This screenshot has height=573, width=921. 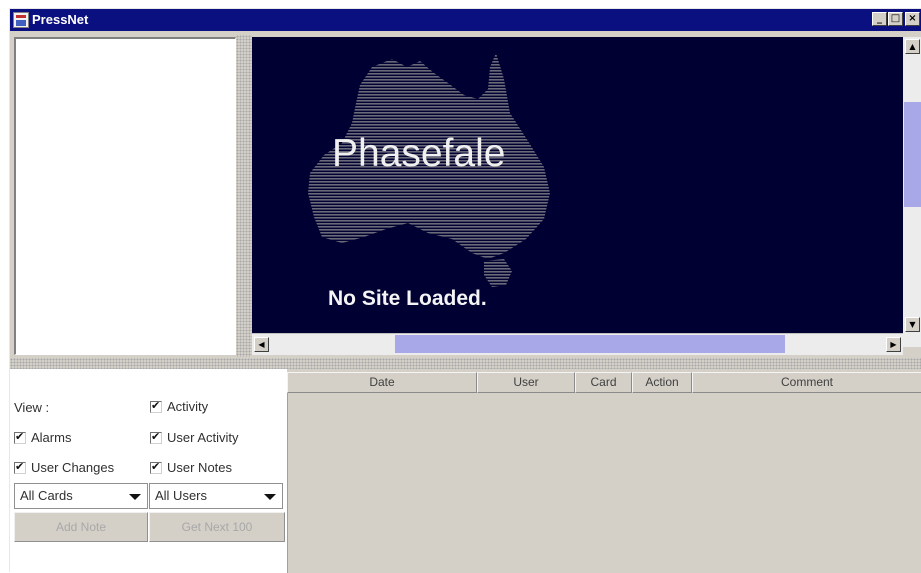 I want to click on map-horizontal-scrollbar: ◀ ▶, so click(x=577, y=344).